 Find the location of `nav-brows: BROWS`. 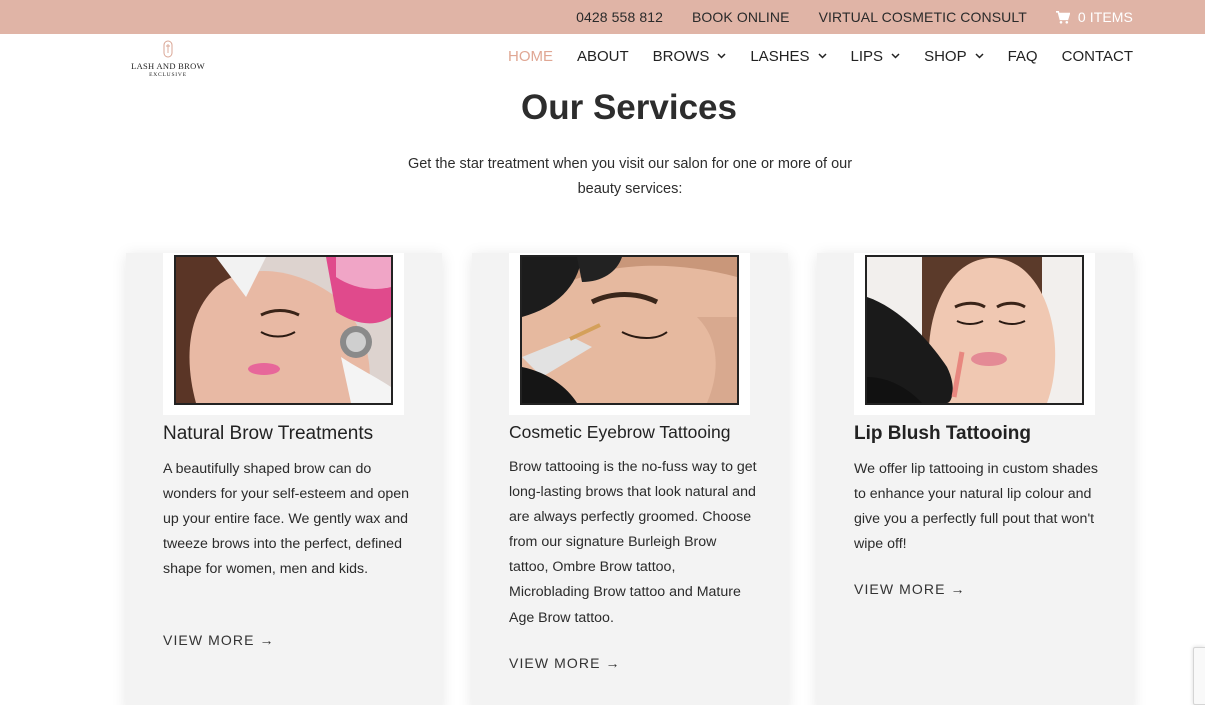

nav-brows: BROWS is located at coordinates (690, 56).